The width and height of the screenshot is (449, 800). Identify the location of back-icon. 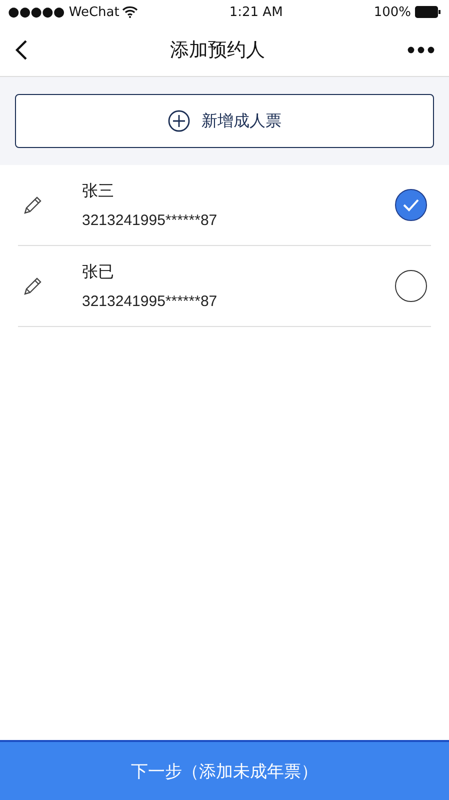
(21, 50).